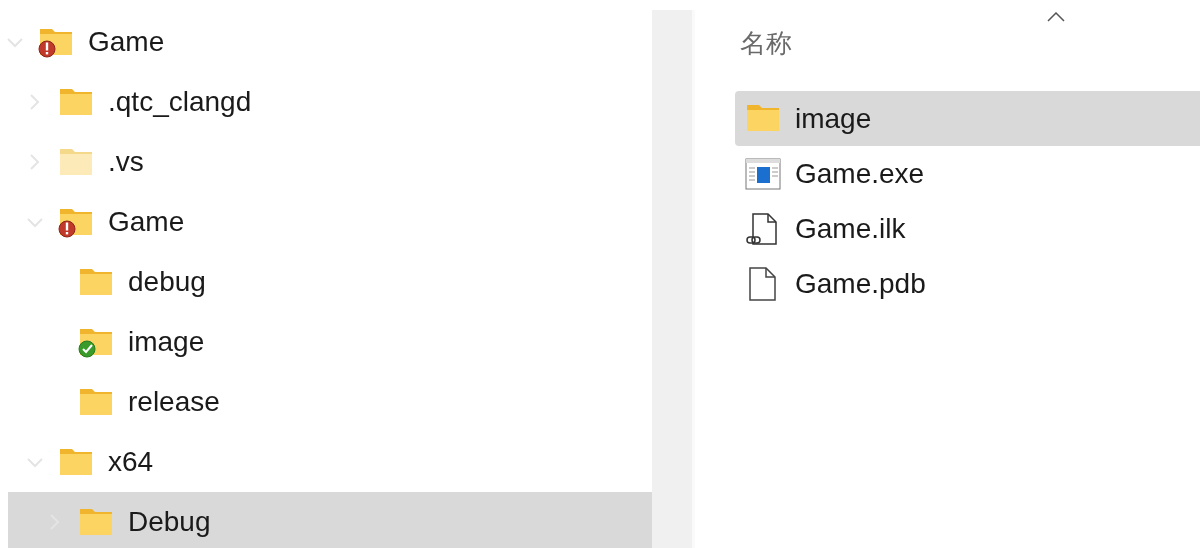 Image resolution: width=1200 pixels, height=548 pixels. What do you see at coordinates (763, 174) in the screenshot?
I see `application-window-icon` at bounding box center [763, 174].